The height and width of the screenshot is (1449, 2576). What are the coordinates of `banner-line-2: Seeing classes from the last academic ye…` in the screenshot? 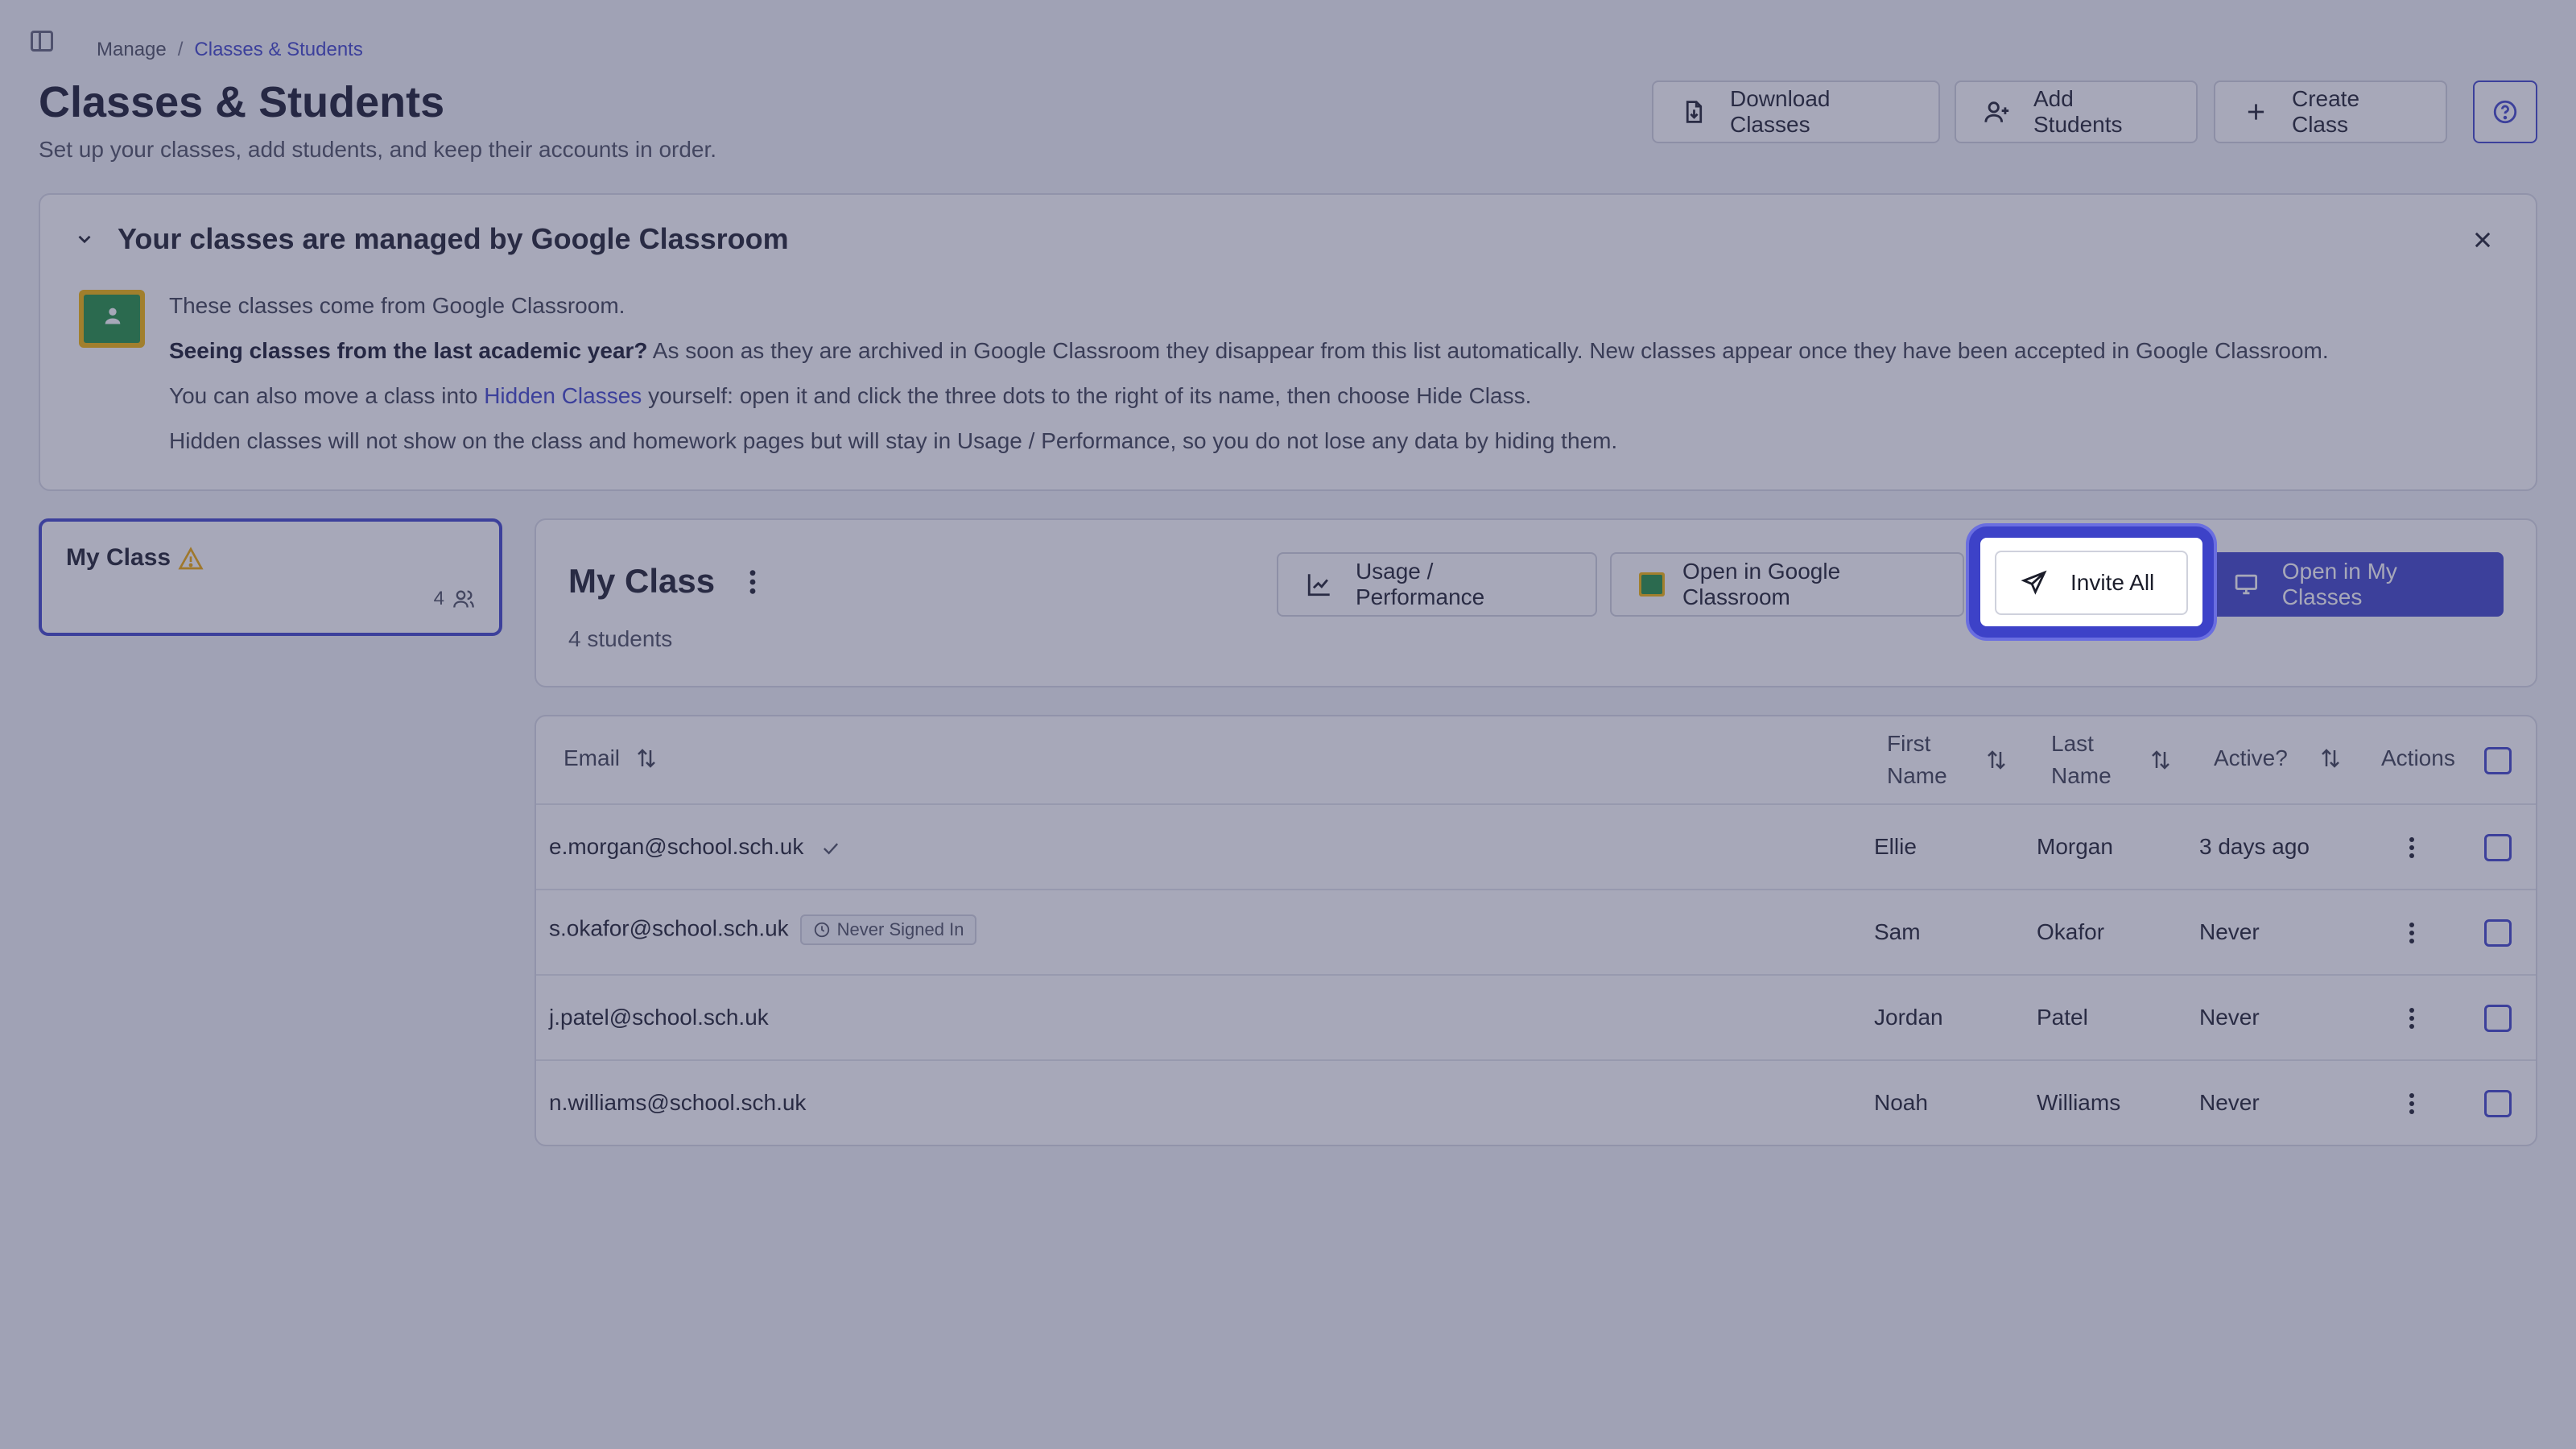 It's located at (1249, 351).